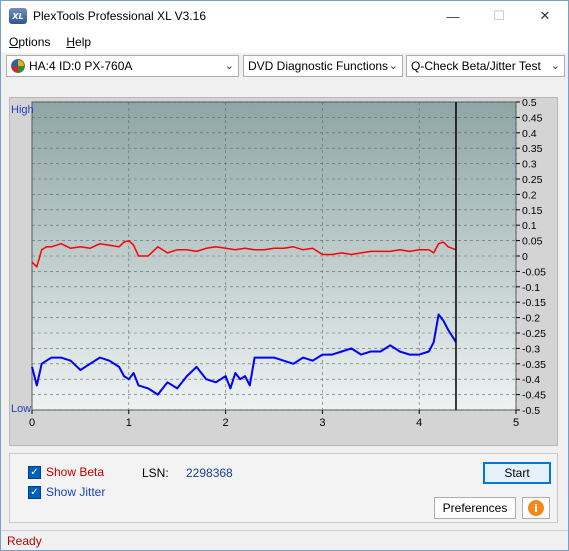  Describe the element at coordinates (531, 319) in the screenshot. I see `y-tick-label: -0.2` at that location.